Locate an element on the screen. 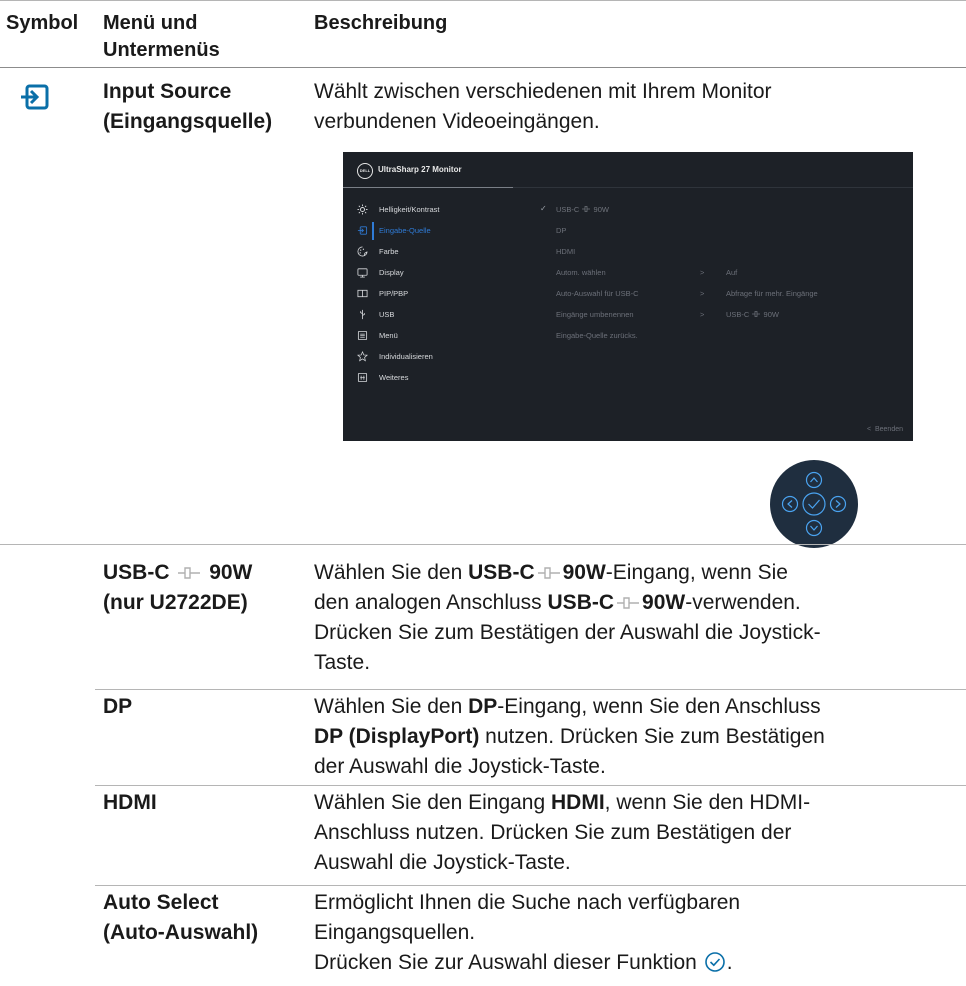  star-icon is located at coordinates (362, 356).